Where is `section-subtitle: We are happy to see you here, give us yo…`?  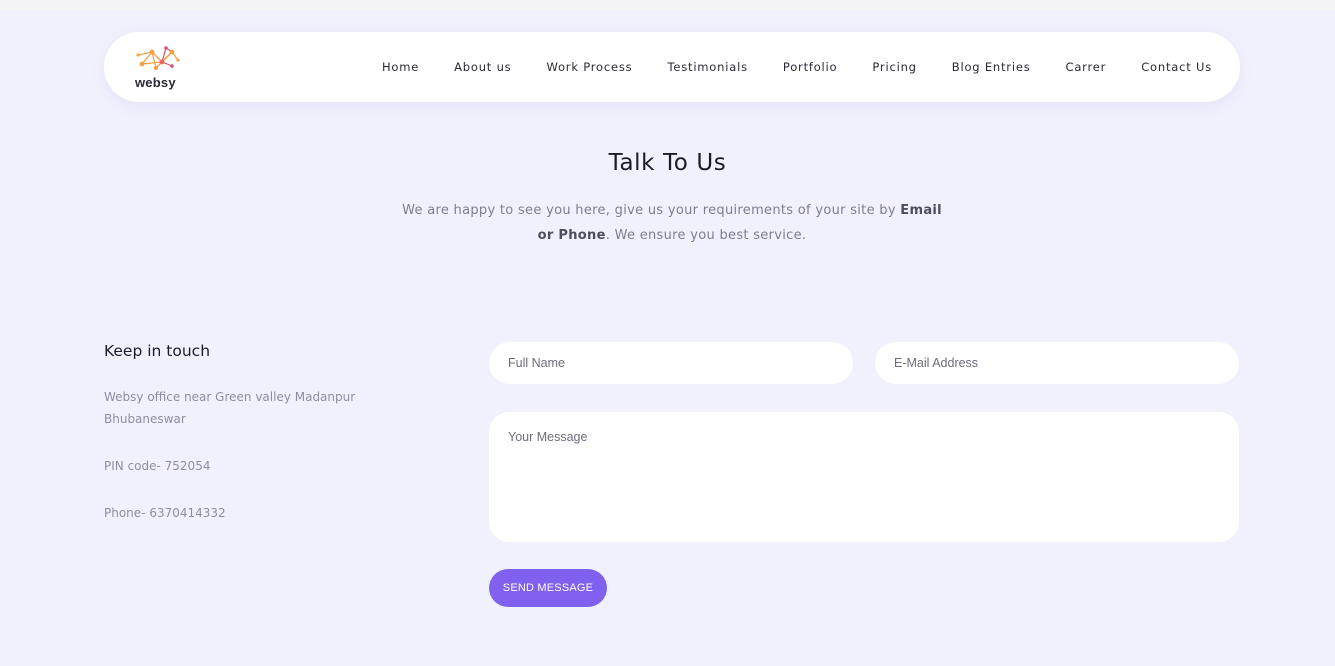
section-subtitle: We are happy to see you here, give us yo… is located at coordinates (672, 223).